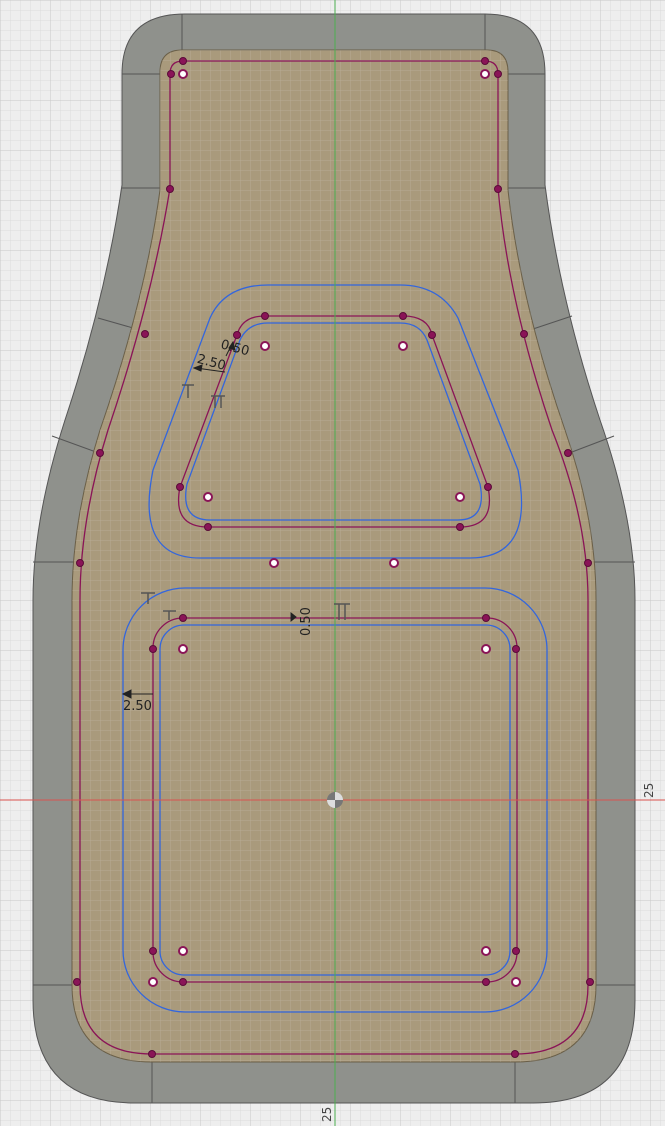 Image resolution: width=665 pixels, height=1126 pixels. I want to click on horizontal-axis-label: 25, so click(649, 790).